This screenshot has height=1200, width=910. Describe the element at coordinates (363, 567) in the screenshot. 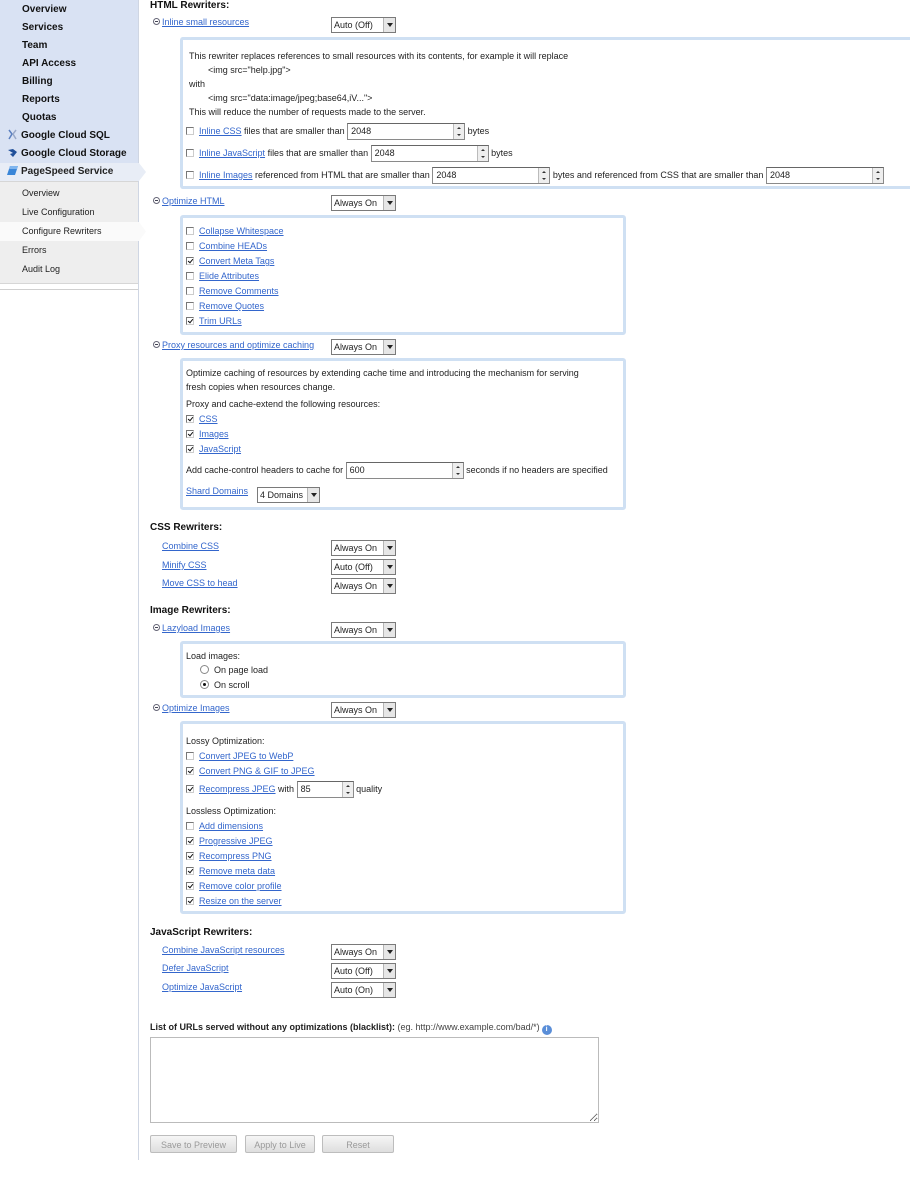

I see `minify-css-select: Auto (Off)` at that location.